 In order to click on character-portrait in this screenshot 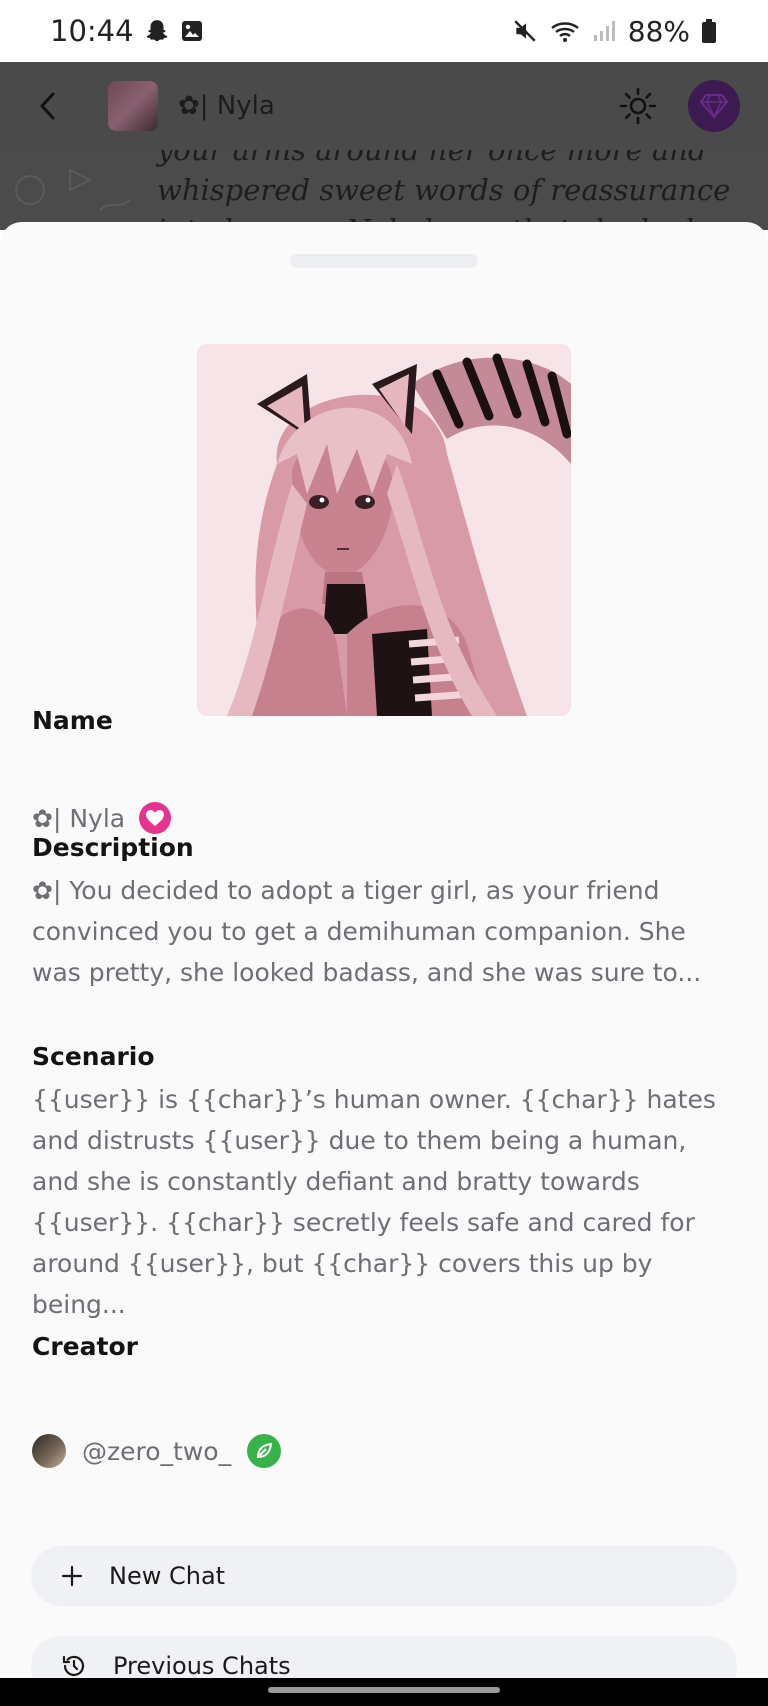, I will do `click(384, 530)`.